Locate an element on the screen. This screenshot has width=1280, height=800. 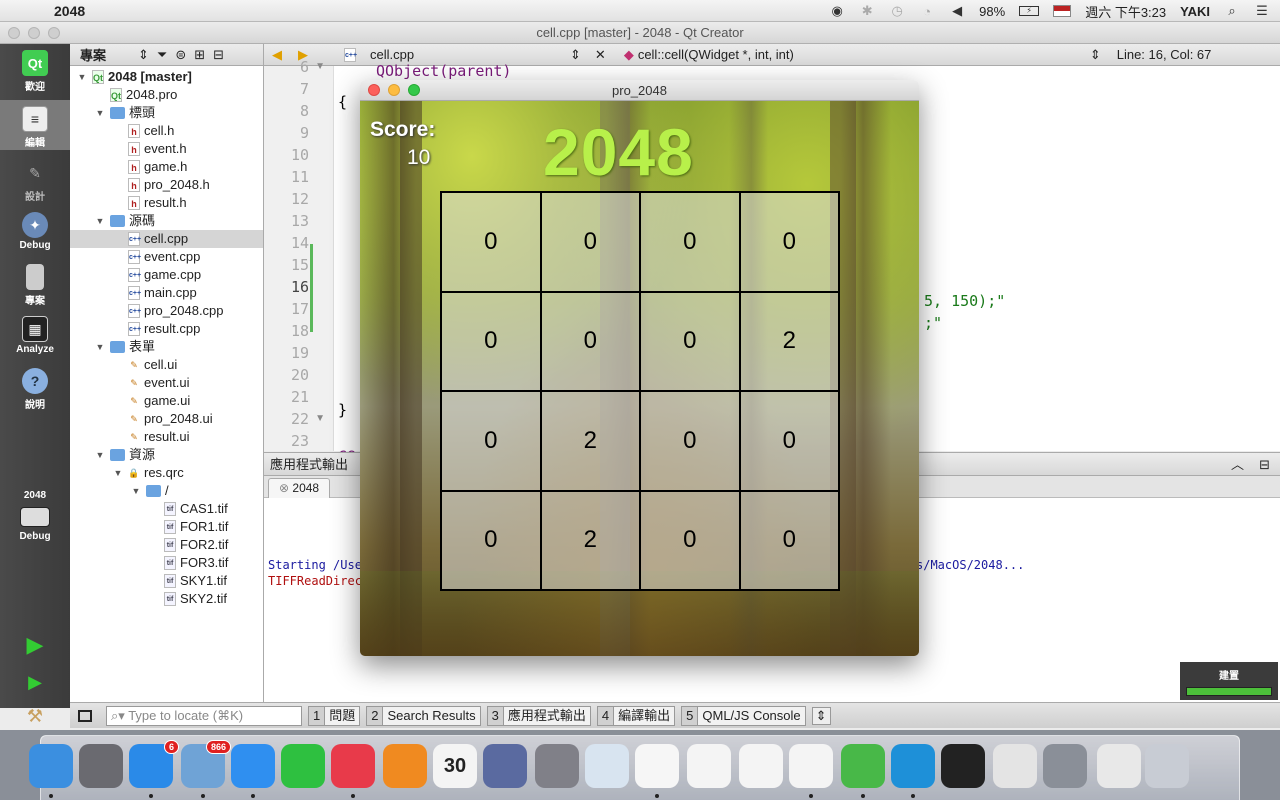
tree-item: ▼ 表單 is located at coordinates (166, 347).